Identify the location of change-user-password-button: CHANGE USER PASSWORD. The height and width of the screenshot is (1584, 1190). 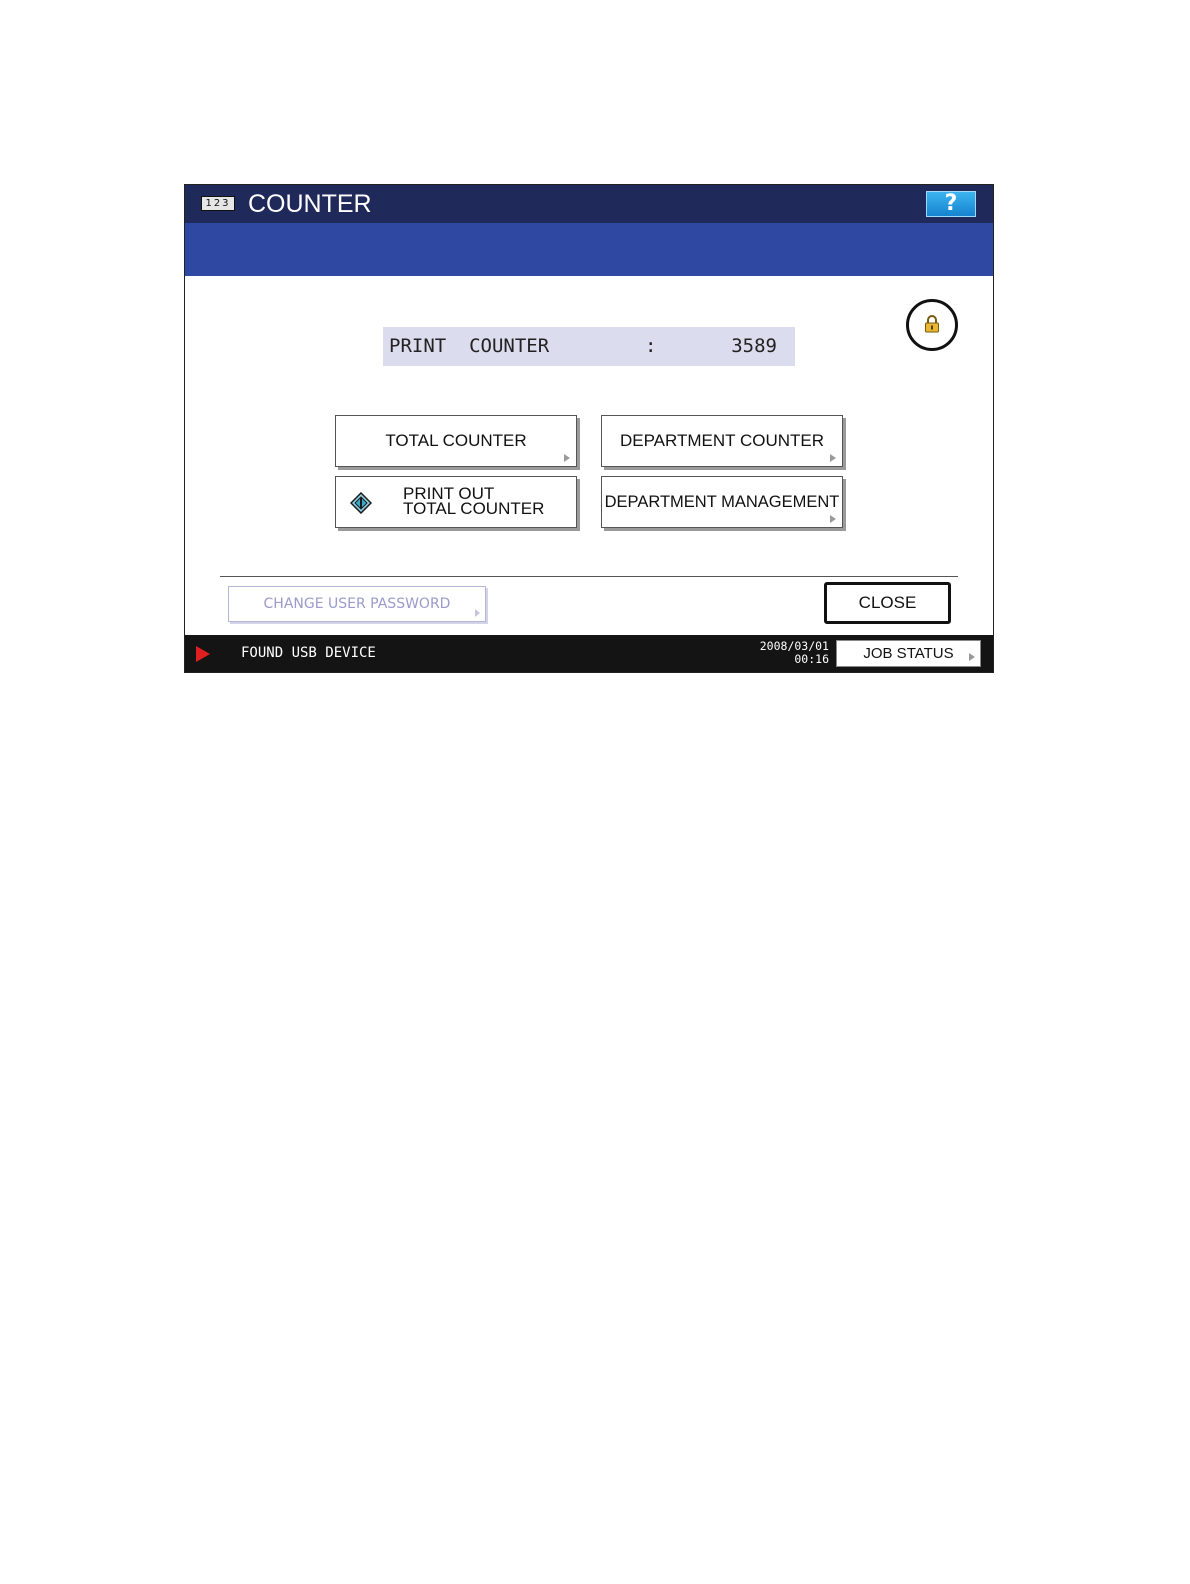
(357, 604).